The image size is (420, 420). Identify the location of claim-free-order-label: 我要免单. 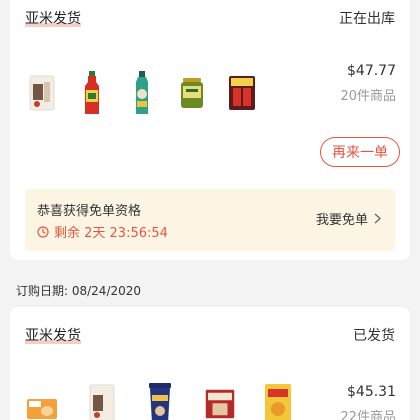
(341, 220).